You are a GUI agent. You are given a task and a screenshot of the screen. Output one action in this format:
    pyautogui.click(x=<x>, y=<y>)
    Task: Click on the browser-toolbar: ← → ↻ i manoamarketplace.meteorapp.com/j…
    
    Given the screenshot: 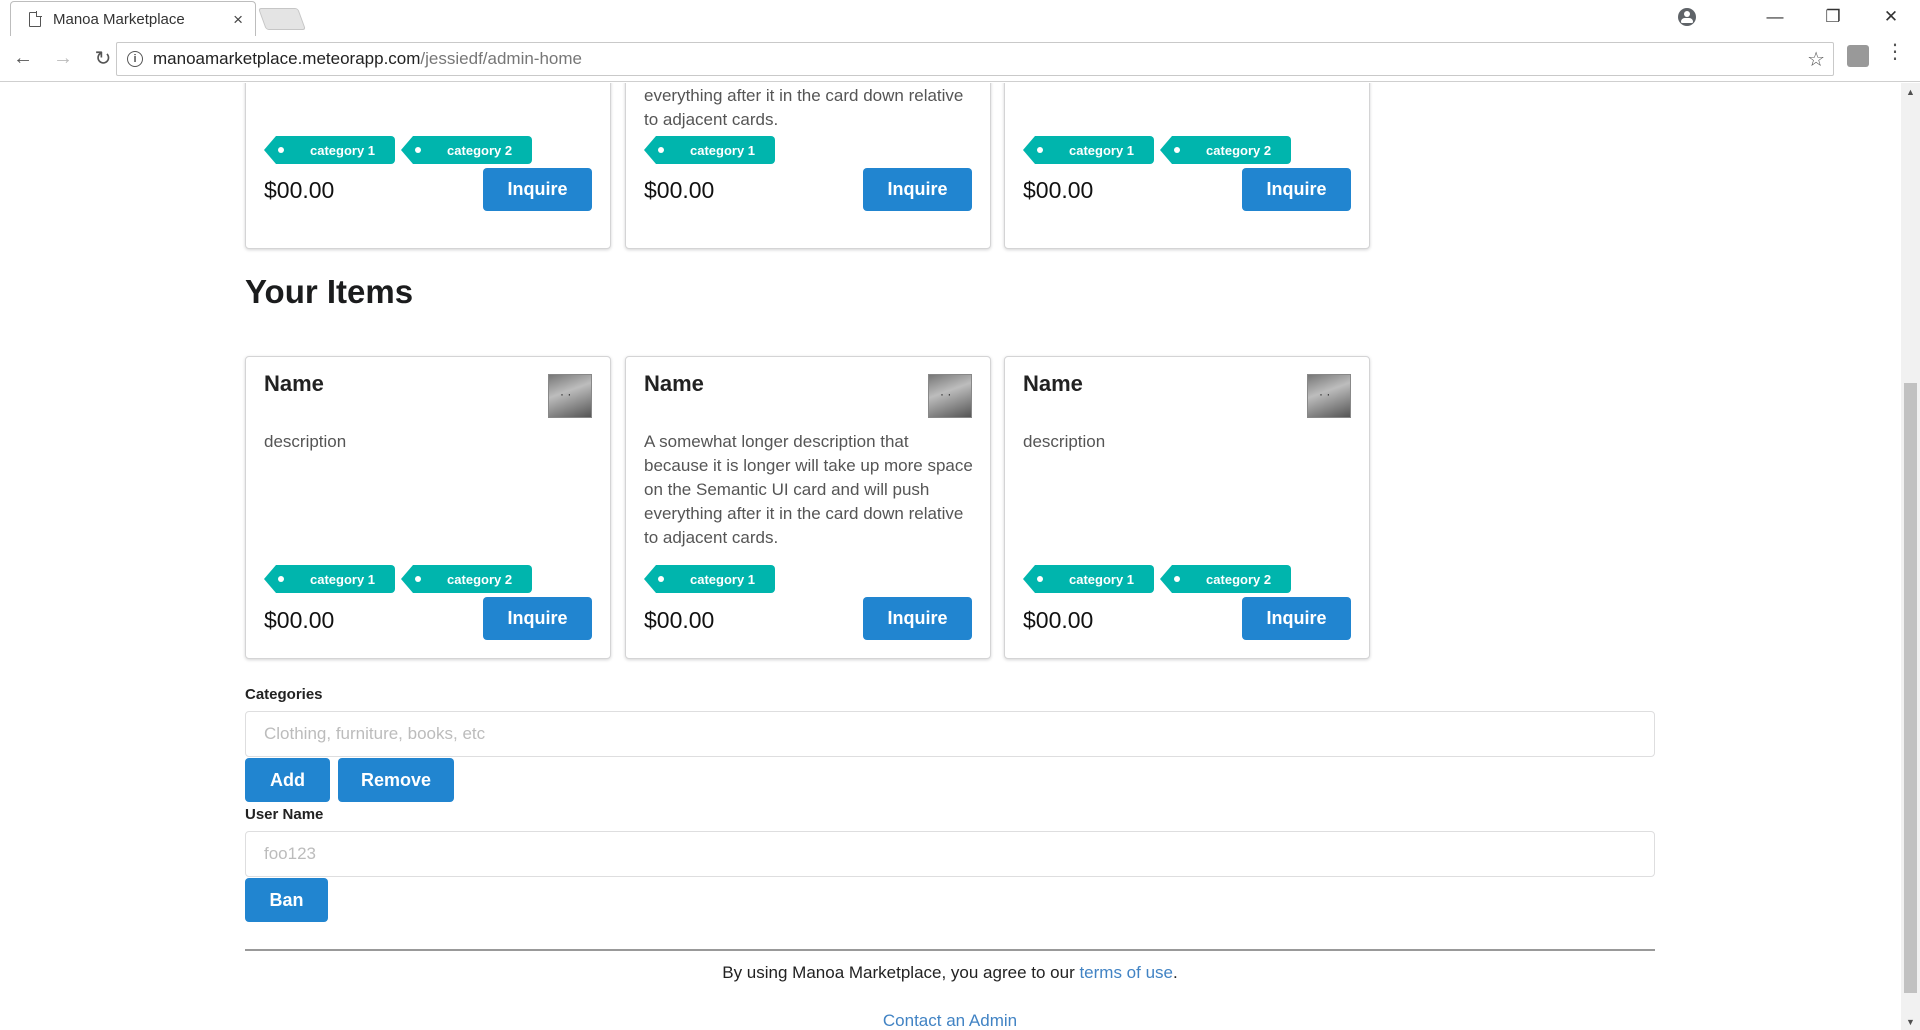 What is the action you would take?
    pyautogui.click(x=960, y=59)
    